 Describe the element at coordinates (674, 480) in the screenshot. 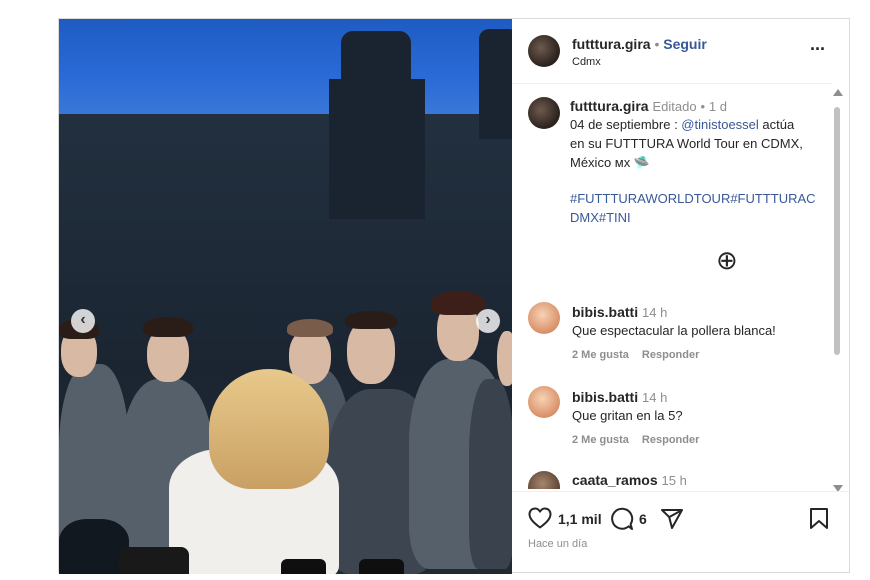

I see `comment-age: 15 h` at that location.